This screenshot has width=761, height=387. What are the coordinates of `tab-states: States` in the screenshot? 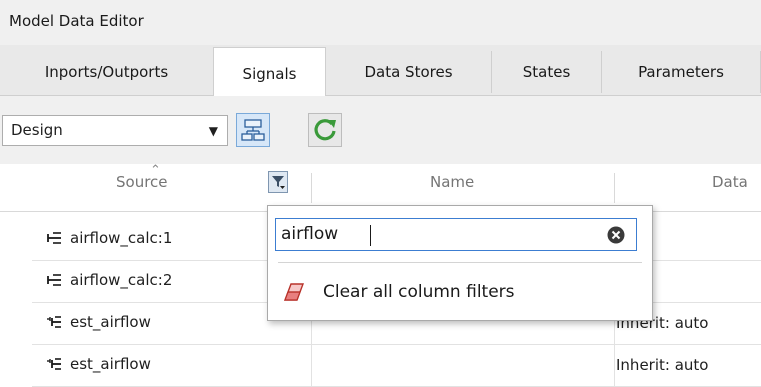 It's located at (547, 72).